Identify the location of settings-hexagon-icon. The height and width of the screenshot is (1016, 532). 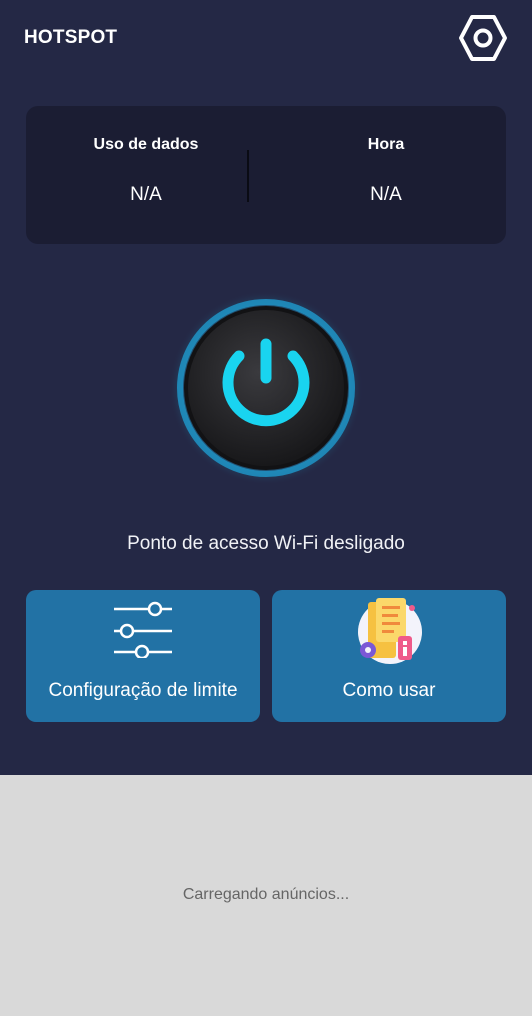
(483, 38).